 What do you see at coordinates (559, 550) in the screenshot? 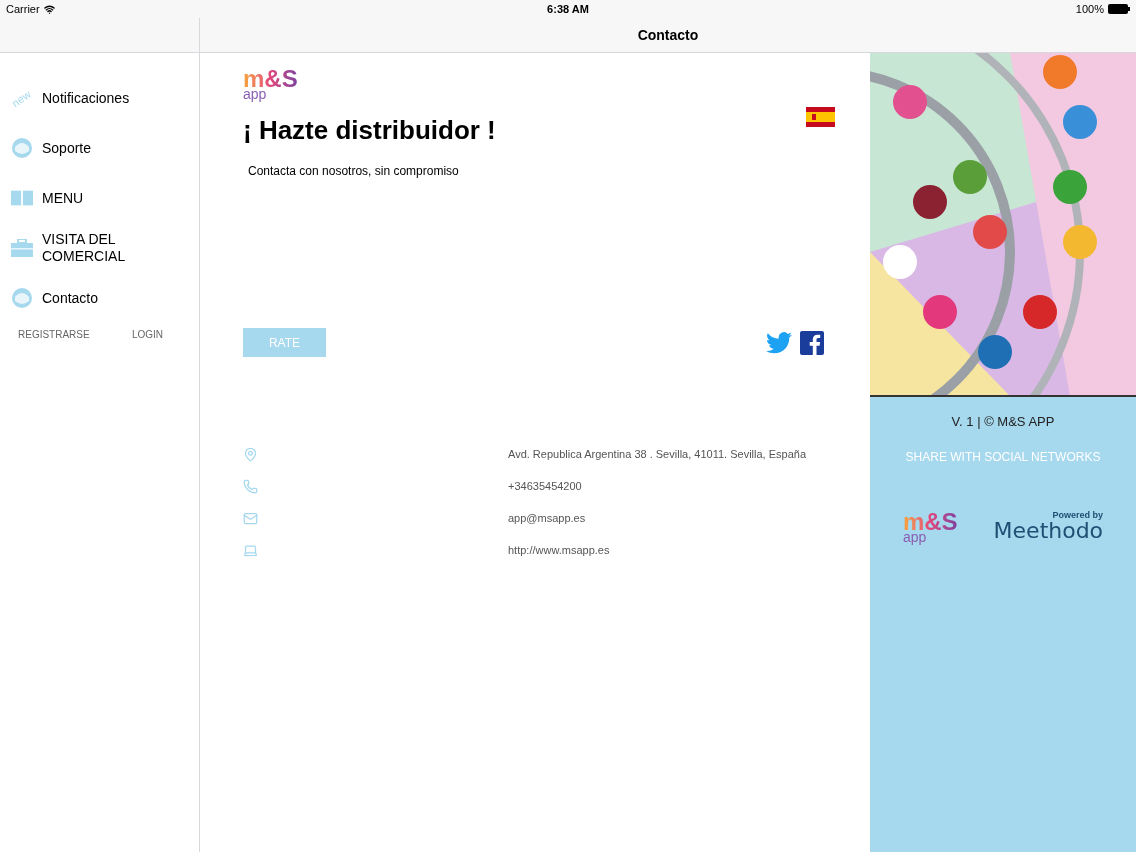
I see `contact-value: http://www.msapp.es` at bounding box center [559, 550].